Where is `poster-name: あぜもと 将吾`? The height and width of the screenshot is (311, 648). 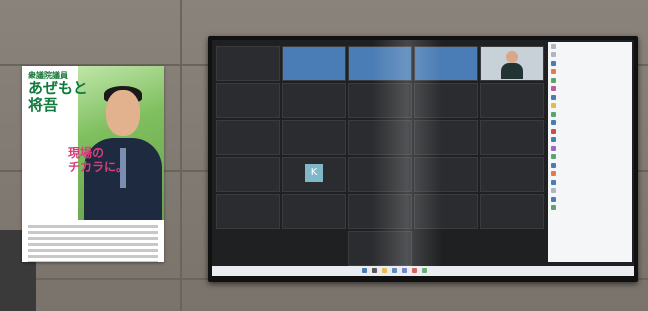
poster-name: あぜもと 将吾 is located at coordinates (59, 97).